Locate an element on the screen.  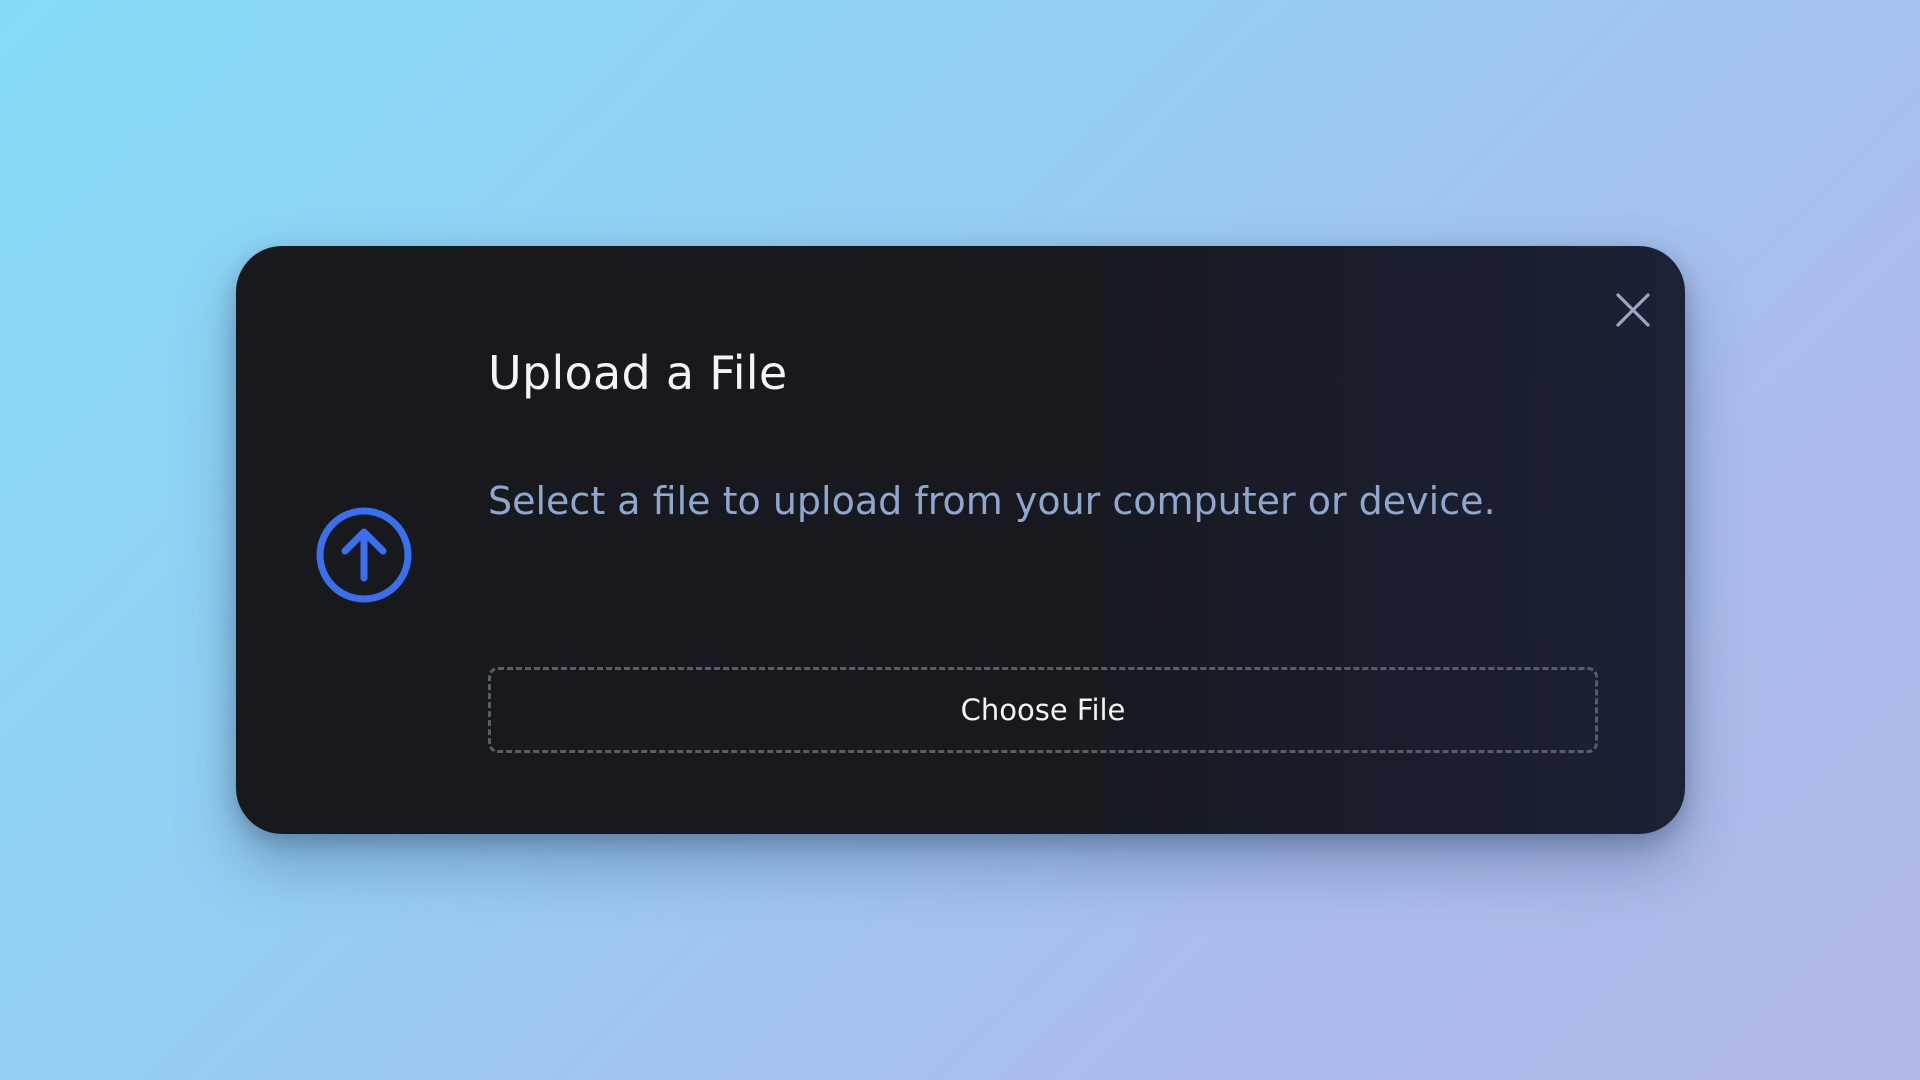
close-icon is located at coordinates (1633, 310).